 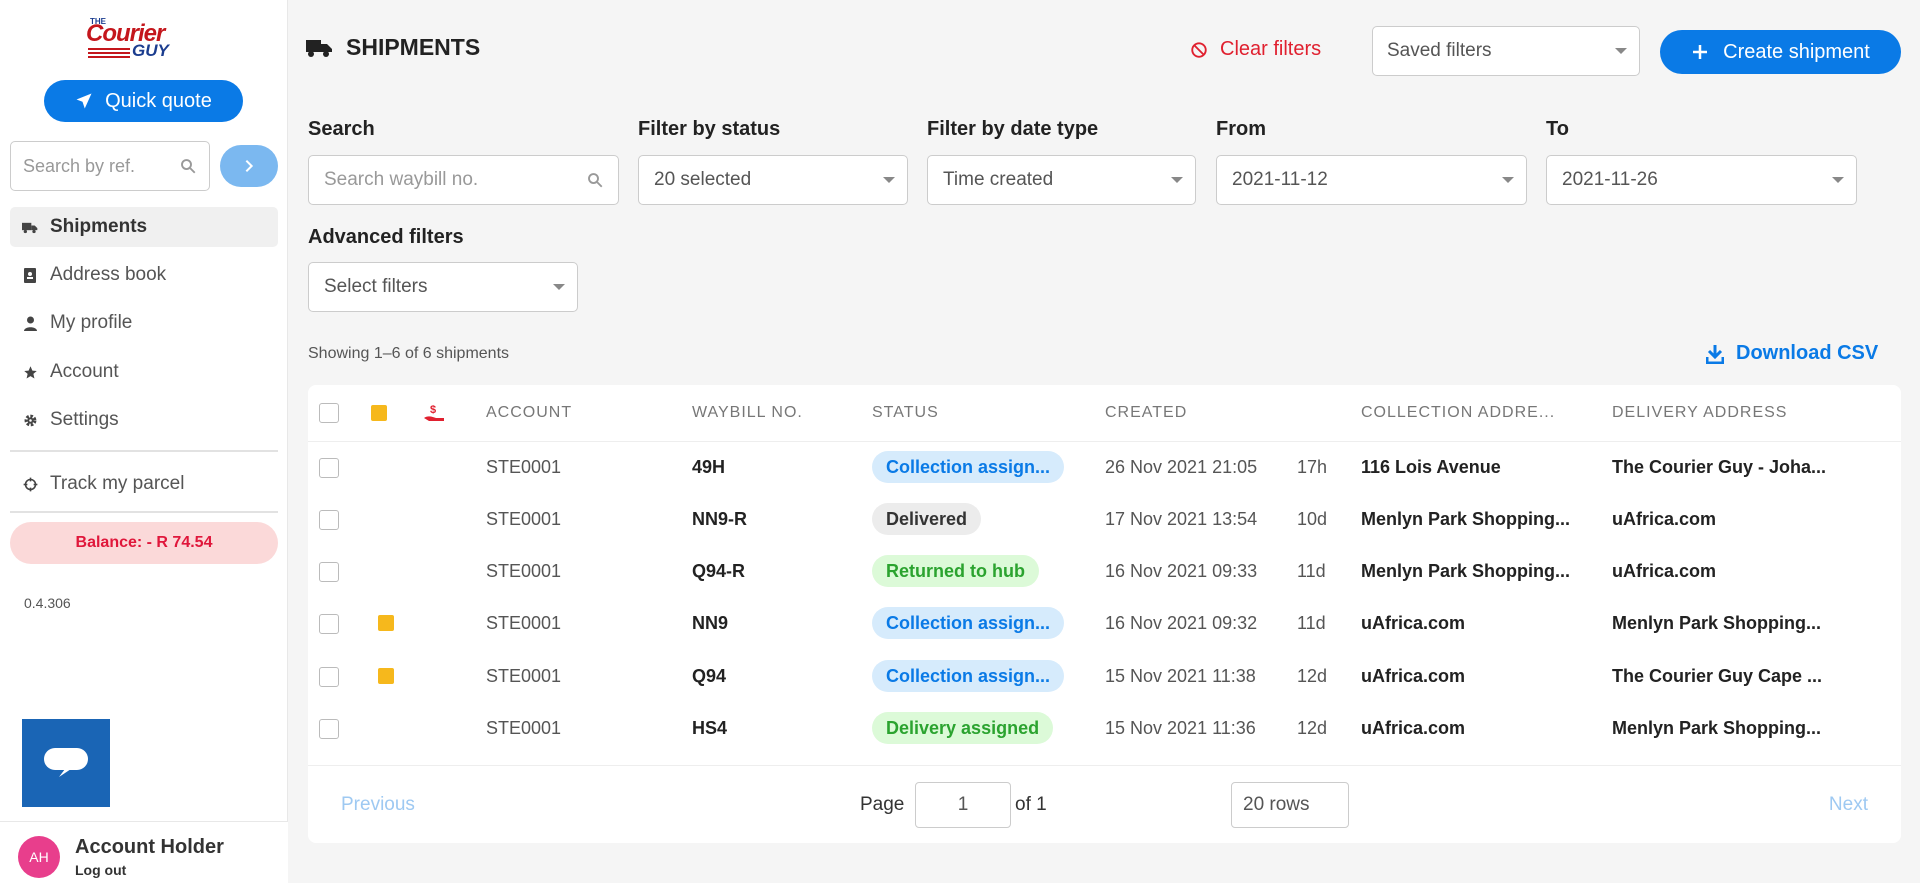 What do you see at coordinates (1848, 805) in the screenshot?
I see `next-page-button: Next` at bounding box center [1848, 805].